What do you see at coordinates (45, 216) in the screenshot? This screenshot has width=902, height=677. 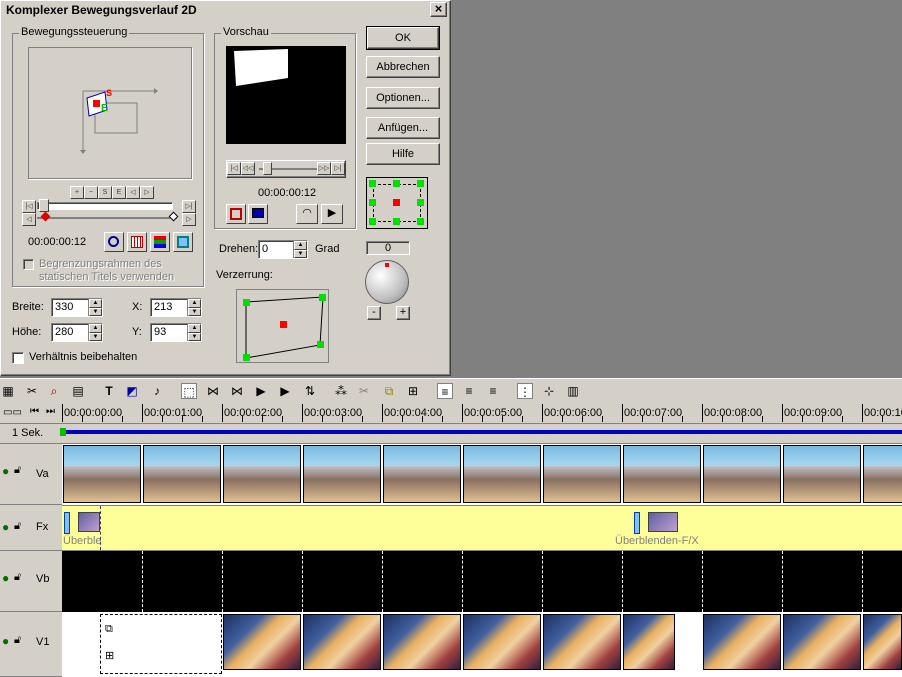 I see `keyframe-start-marker` at bounding box center [45, 216].